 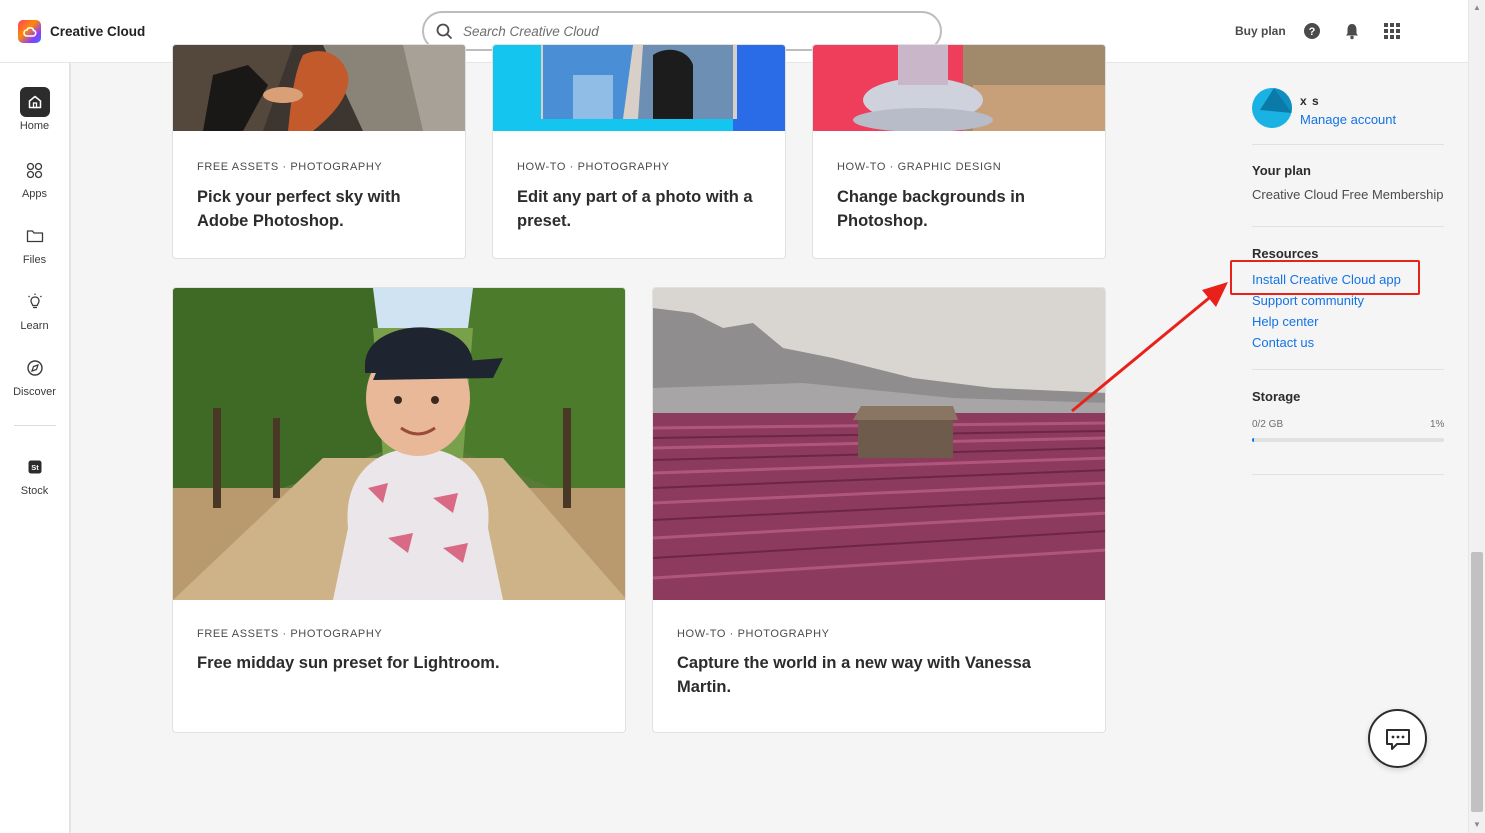 What do you see at coordinates (35, 170) in the screenshot?
I see `apps-icon` at bounding box center [35, 170].